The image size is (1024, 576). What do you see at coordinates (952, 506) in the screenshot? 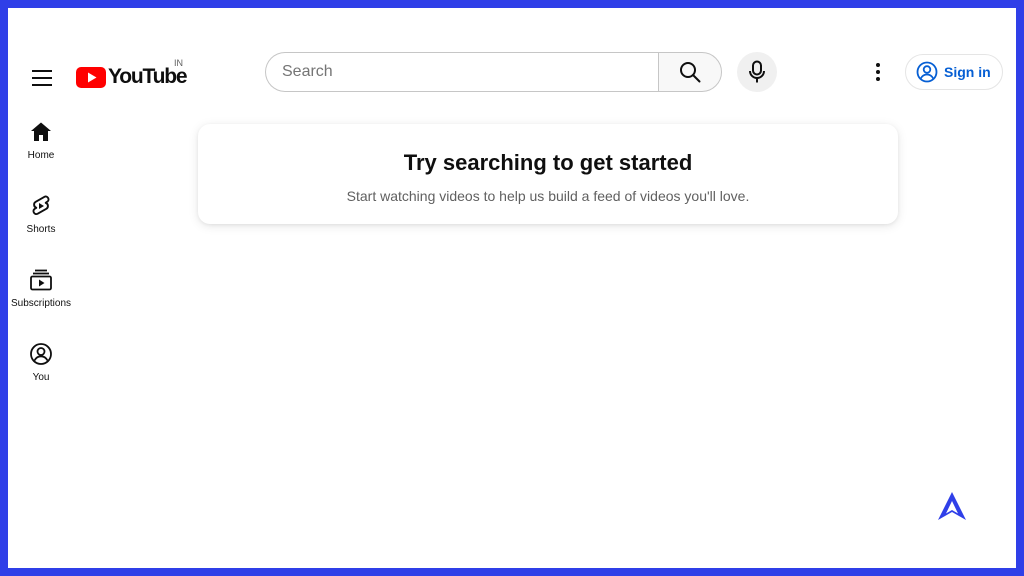
I see `brand-logo-icon` at bounding box center [952, 506].